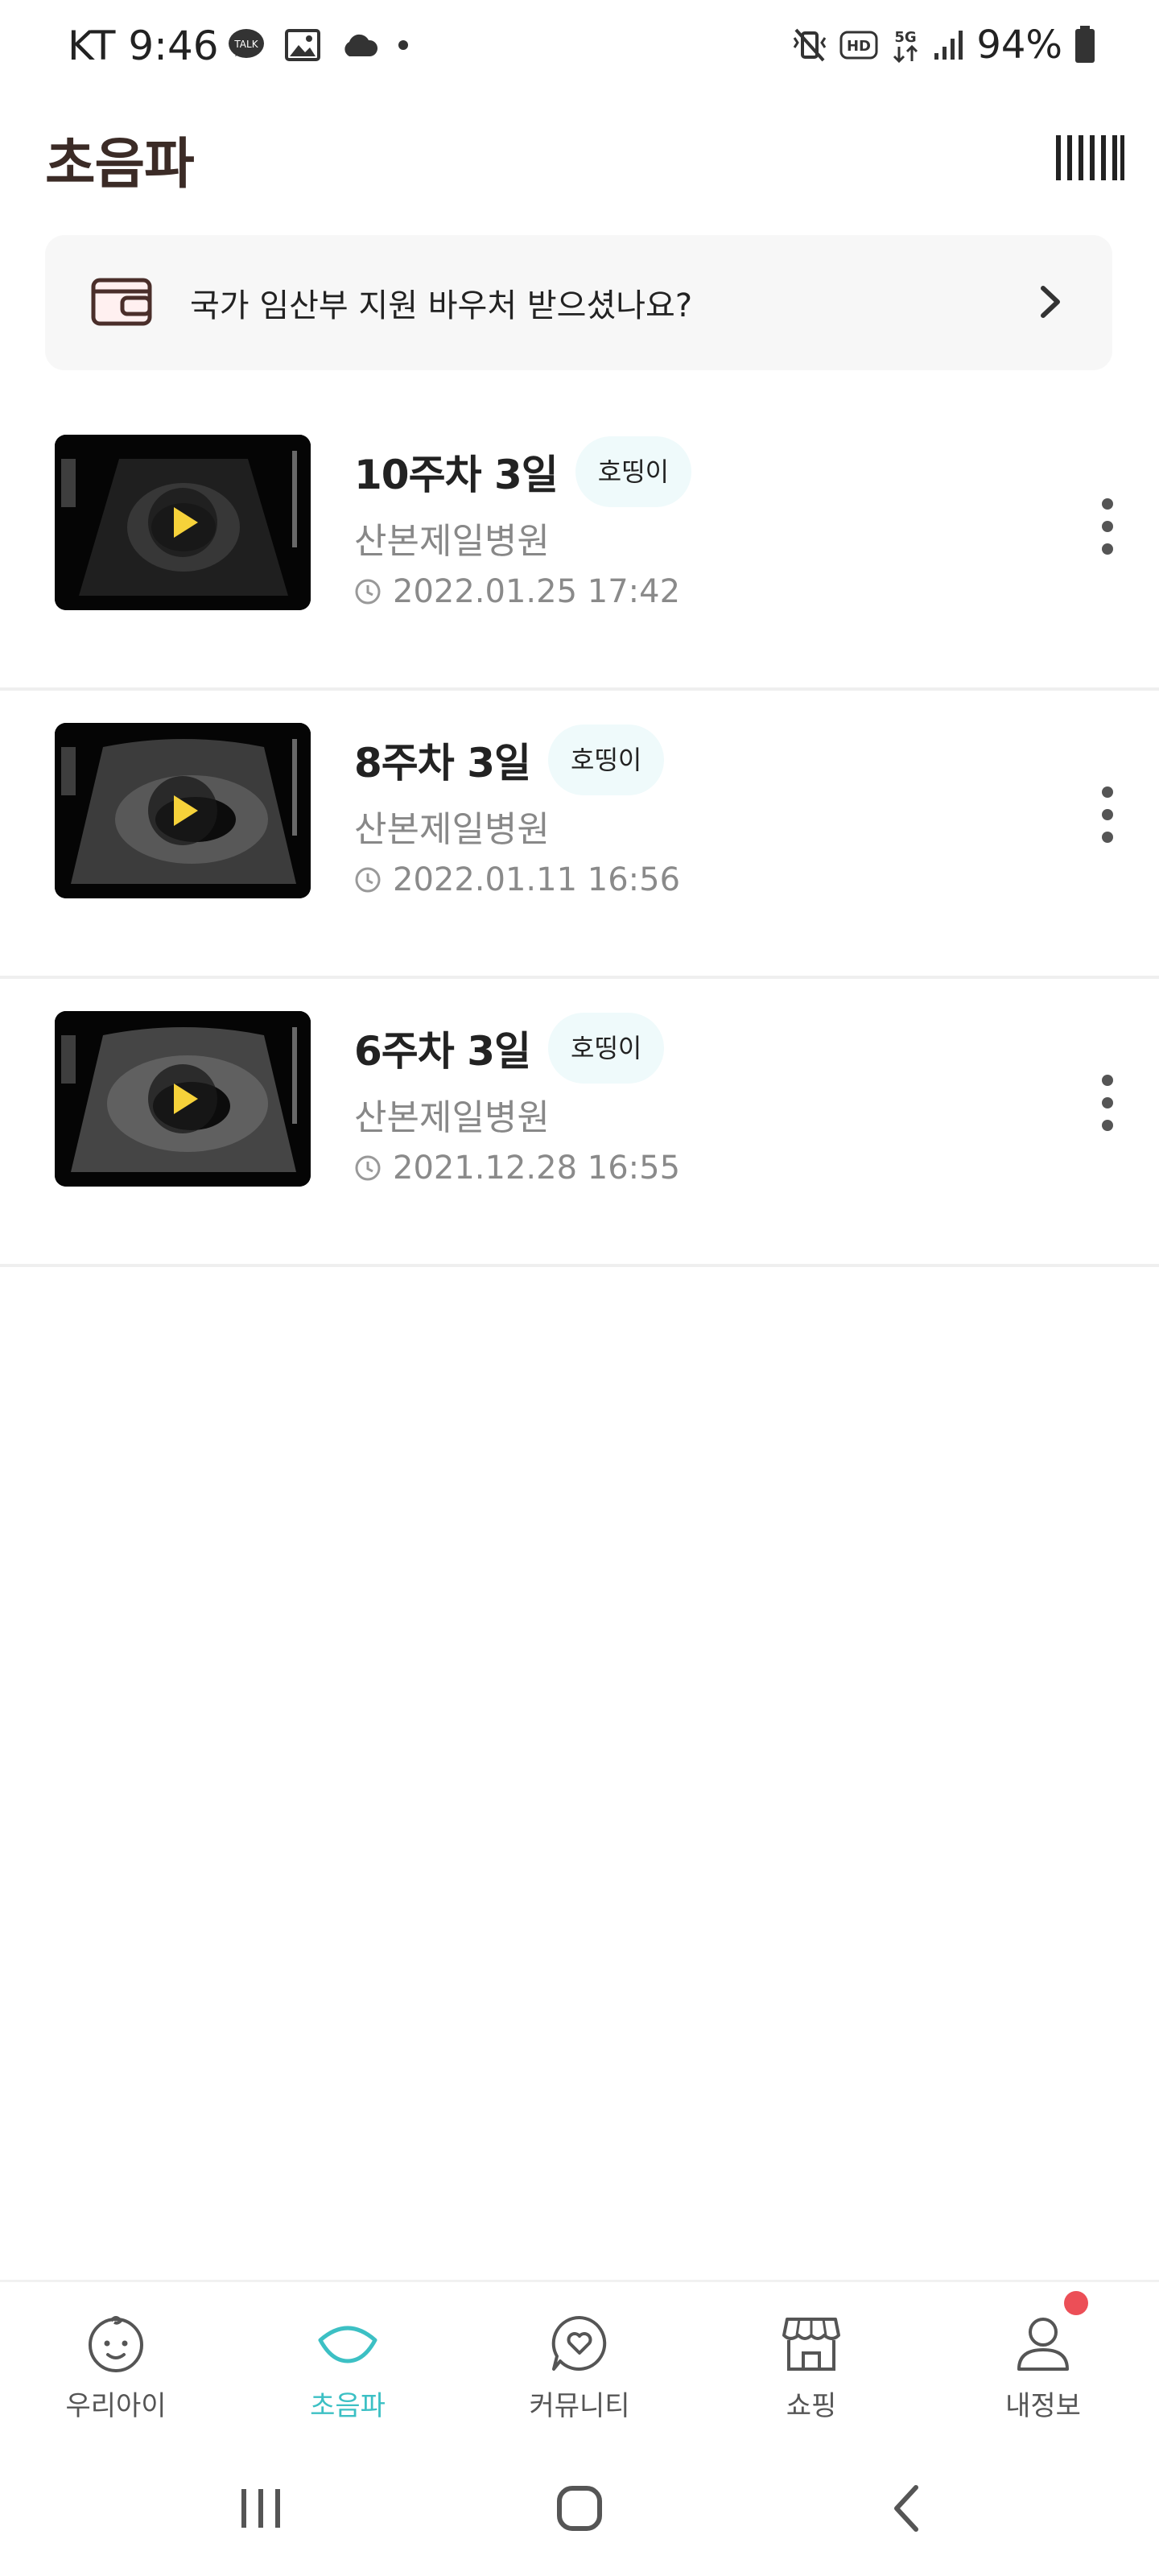 This screenshot has height=2576, width=1159. Describe the element at coordinates (442, 763) in the screenshot. I see `scan-week-title: 8주차 3일` at that location.